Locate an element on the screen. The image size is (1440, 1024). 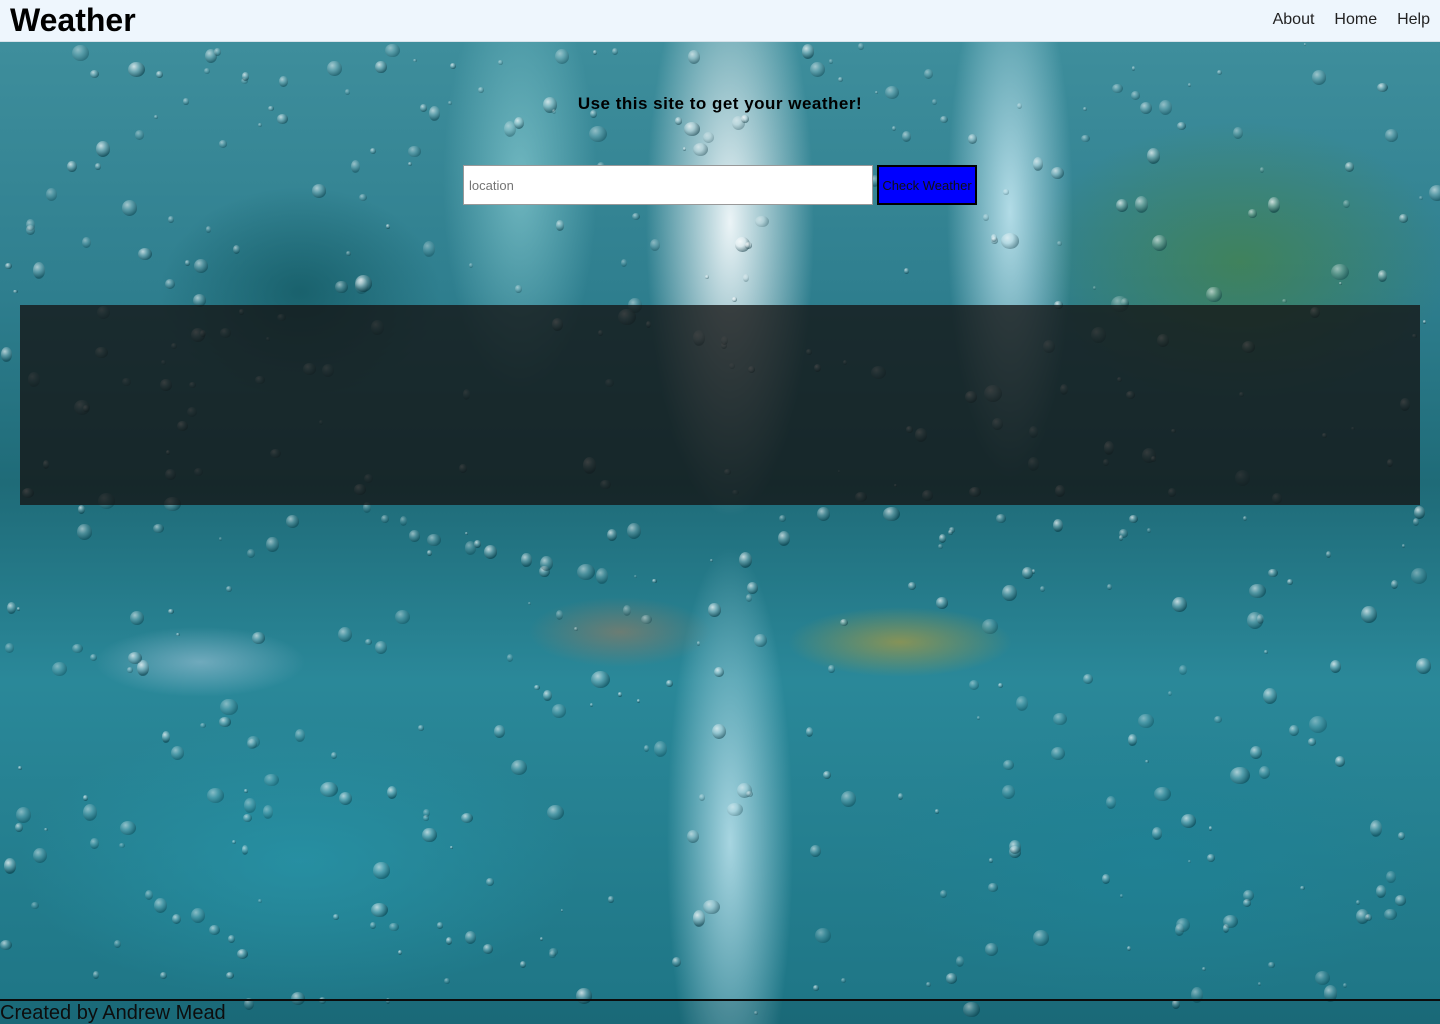
weather-search-form: Check Weather is located at coordinates (720, 185).